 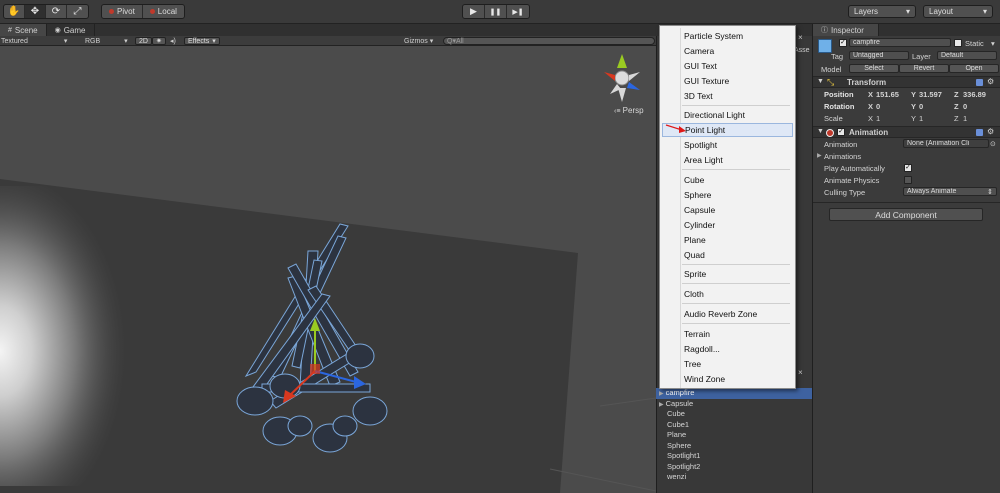 What do you see at coordinates (727, 115) in the screenshot?
I see `menu-item-directional-light: Directional Light` at bounding box center [727, 115].